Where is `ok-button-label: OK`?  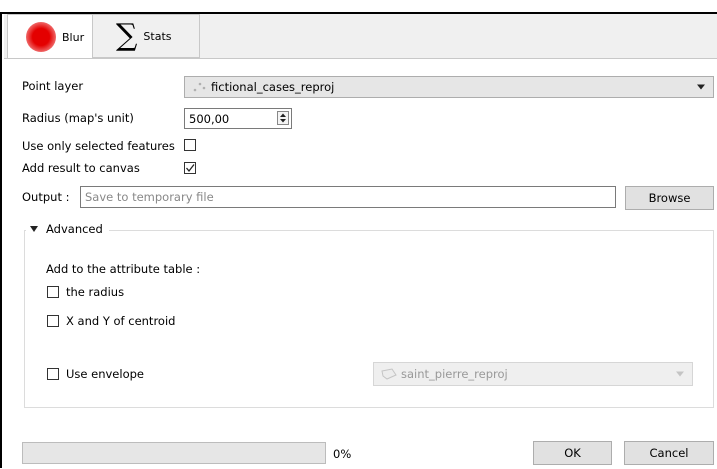 ok-button-label: OK is located at coordinates (572, 453).